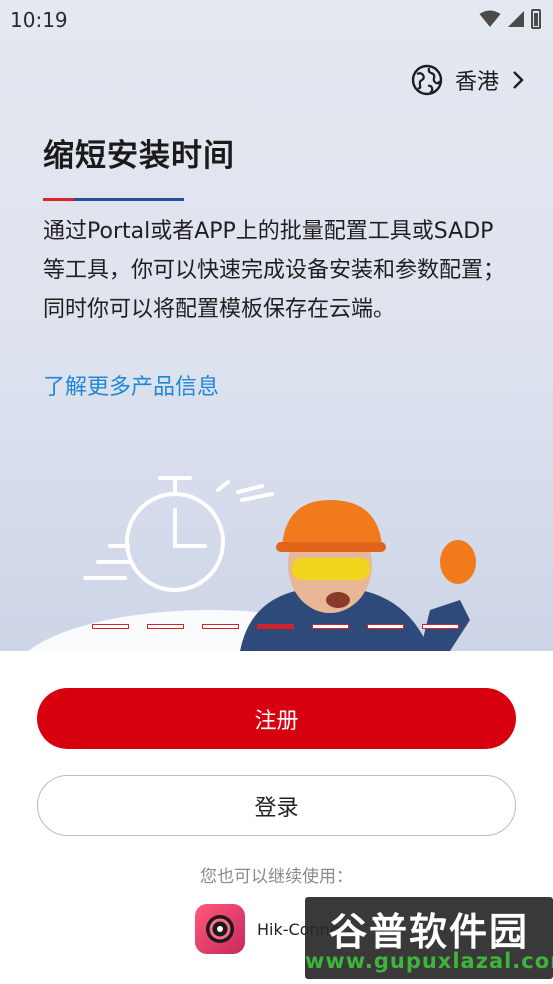  What do you see at coordinates (429, 961) in the screenshot?
I see `watermark-url: www.gupuxlazal.com` at bounding box center [429, 961].